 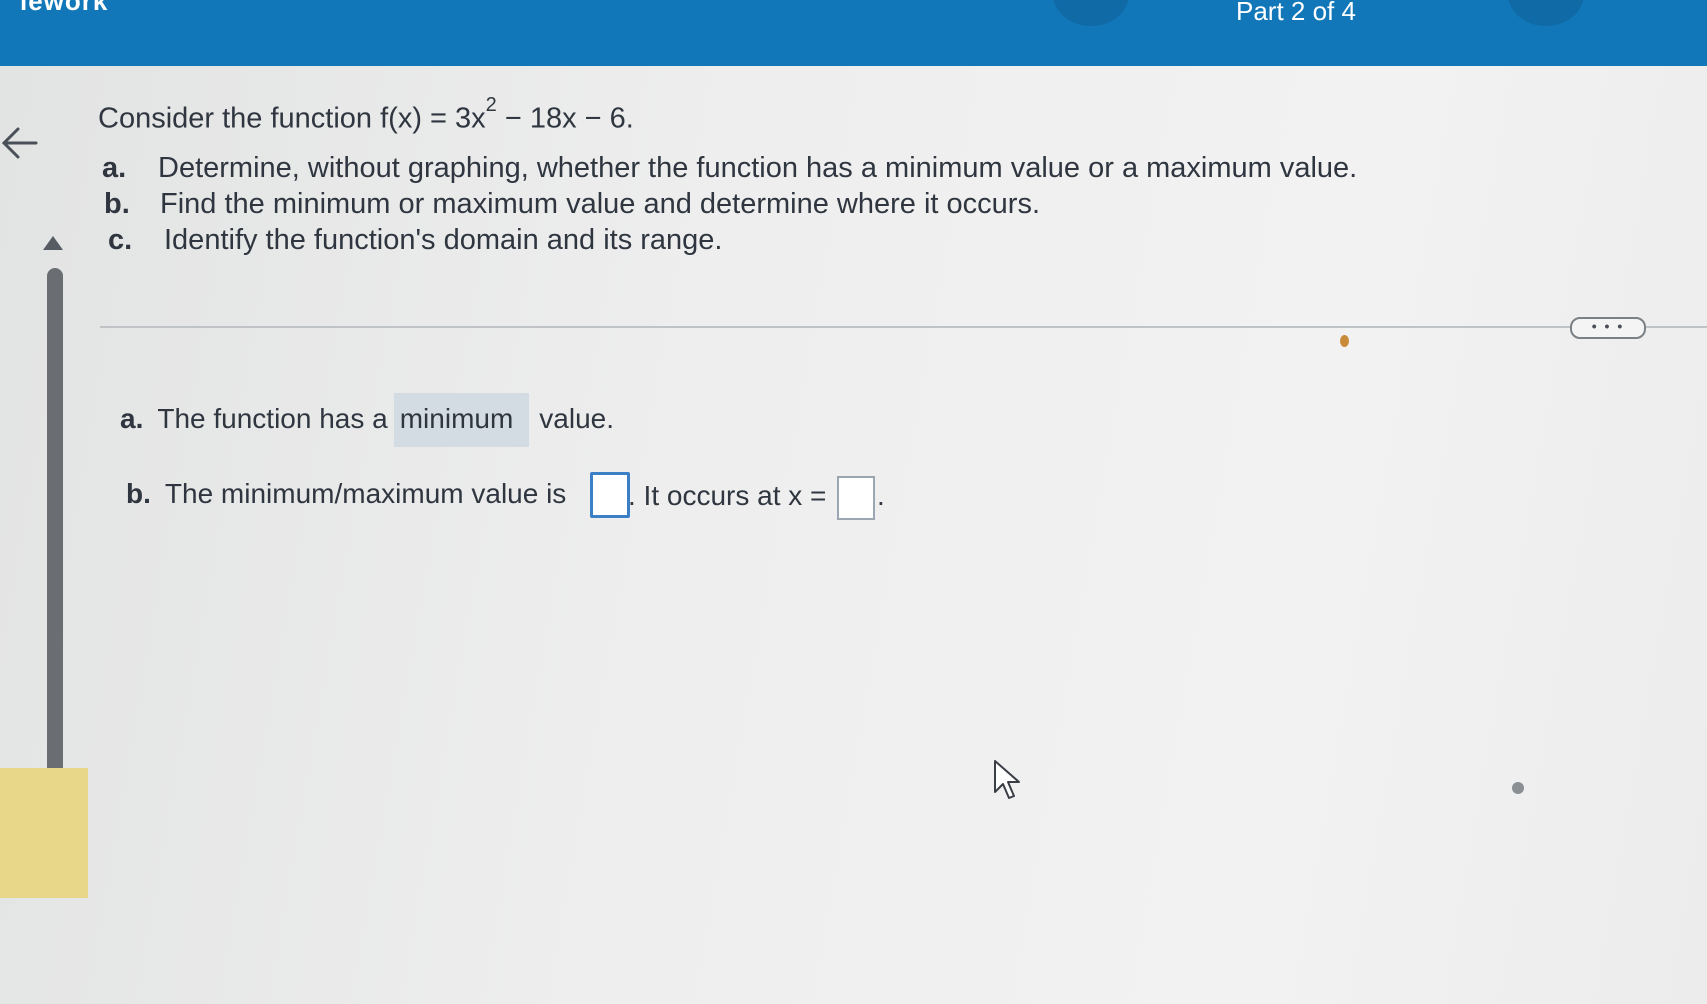 What do you see at coordinates (903, 327) in the screenshot?
I see `section-divider` at bounding box center [903, 327].